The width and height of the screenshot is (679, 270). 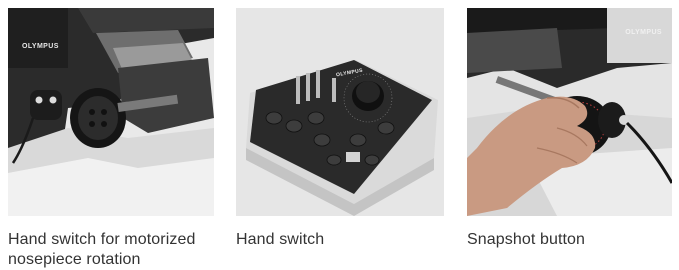 What do you see at coordinates (526, 239) in the screenshot?
I see `caption-snapshot-button: Snapshot button` at bounding box center [526, 239].